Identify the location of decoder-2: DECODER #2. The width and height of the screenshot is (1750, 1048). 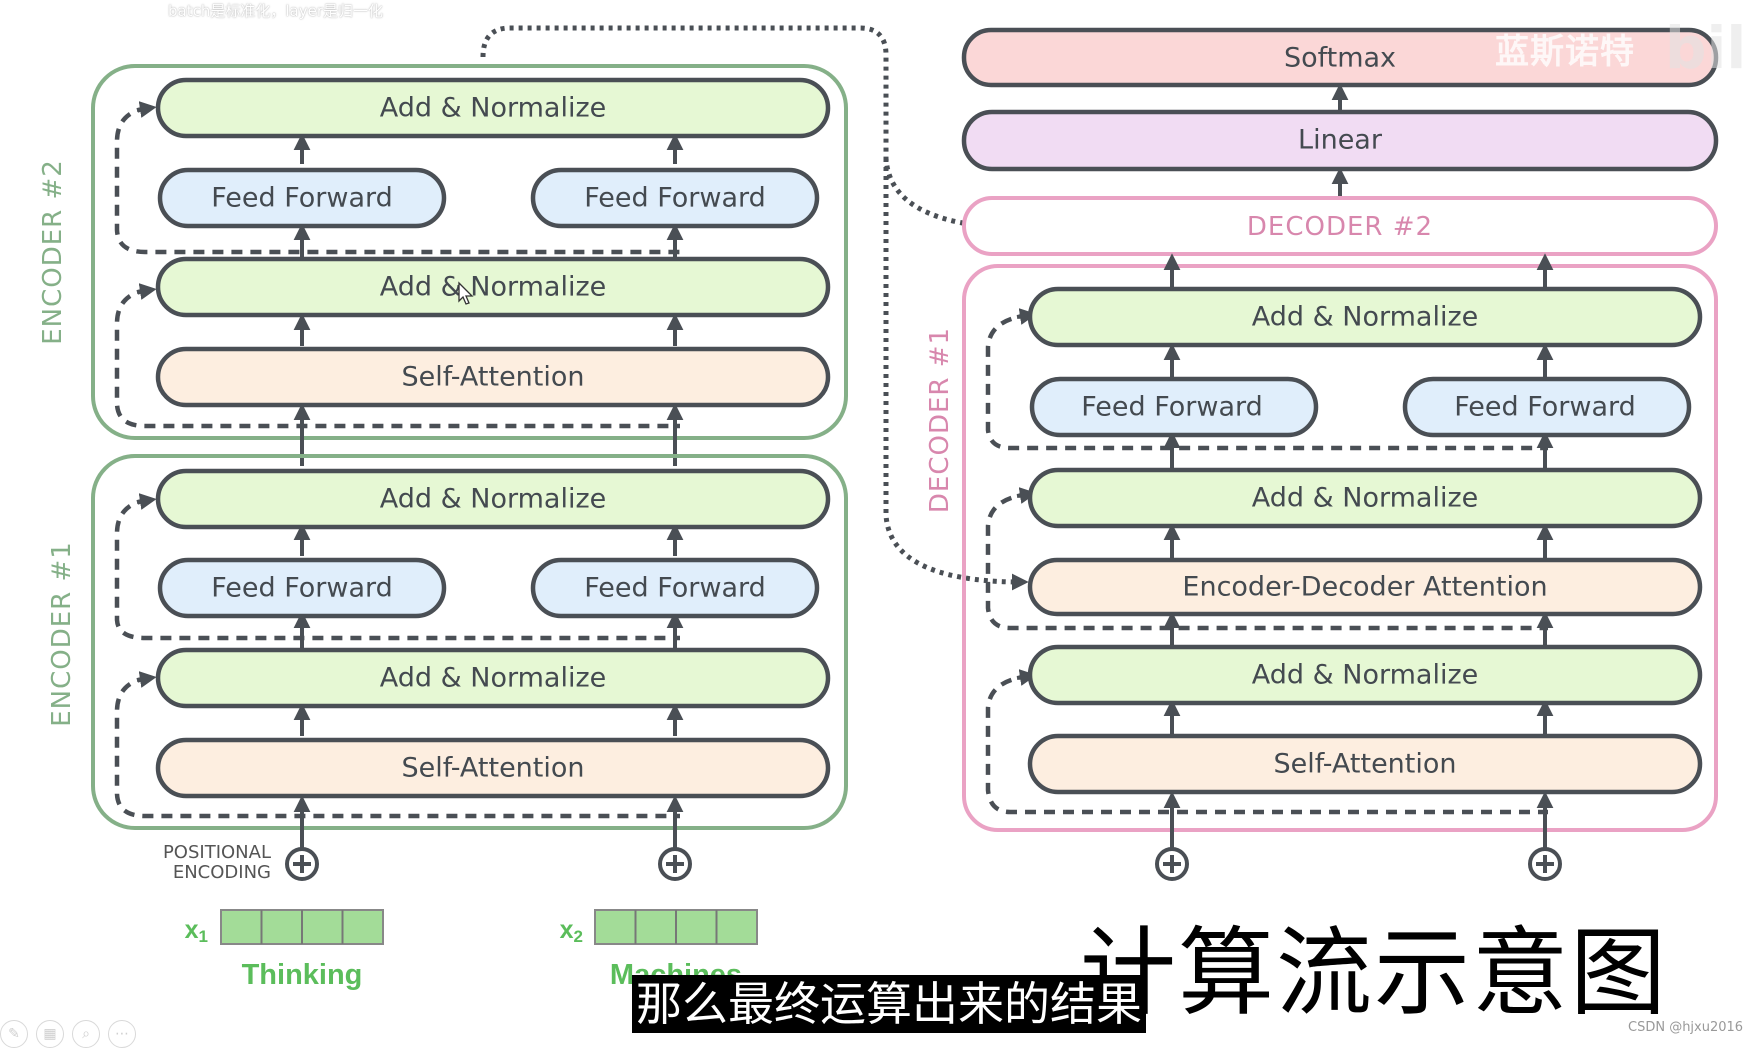
(1340, 226).